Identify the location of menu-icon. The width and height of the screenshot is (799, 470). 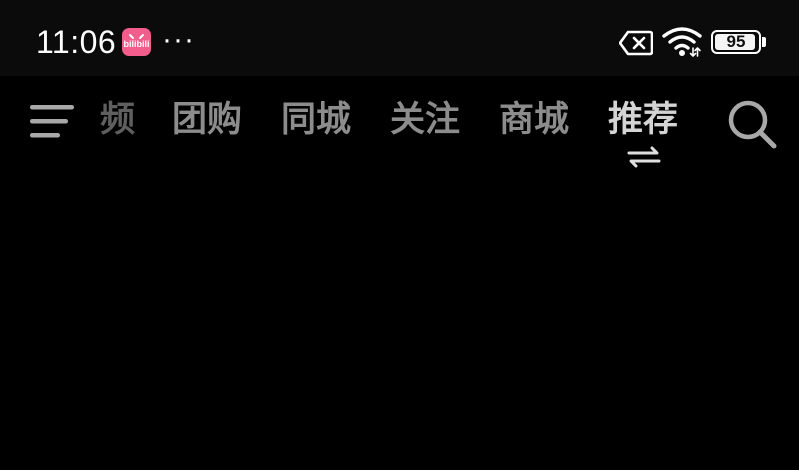
(52, 121).